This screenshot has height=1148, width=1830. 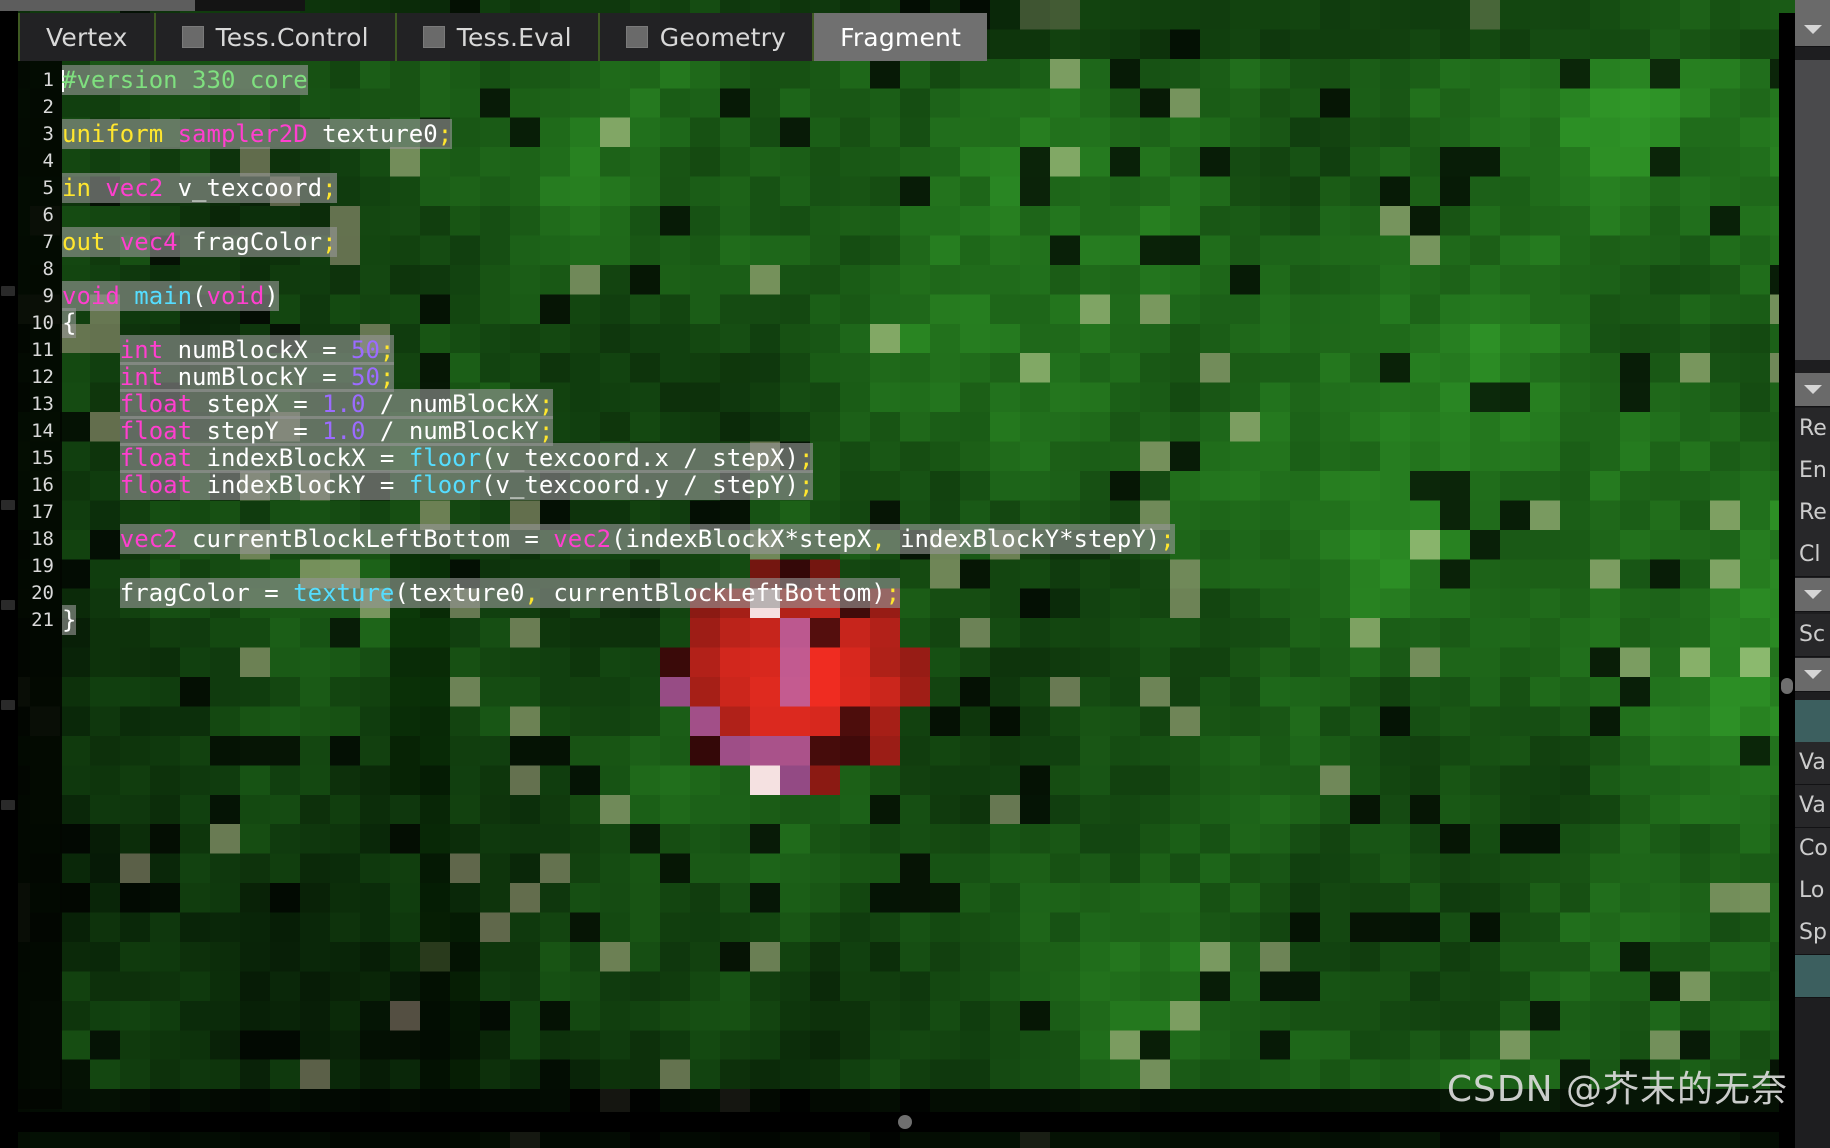 I want to click on line-number: 9, so click(x=48, y=296).